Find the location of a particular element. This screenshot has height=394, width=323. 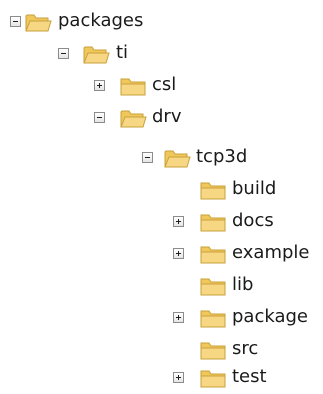

tree-node-label: test is located at coordinates (249, 376).